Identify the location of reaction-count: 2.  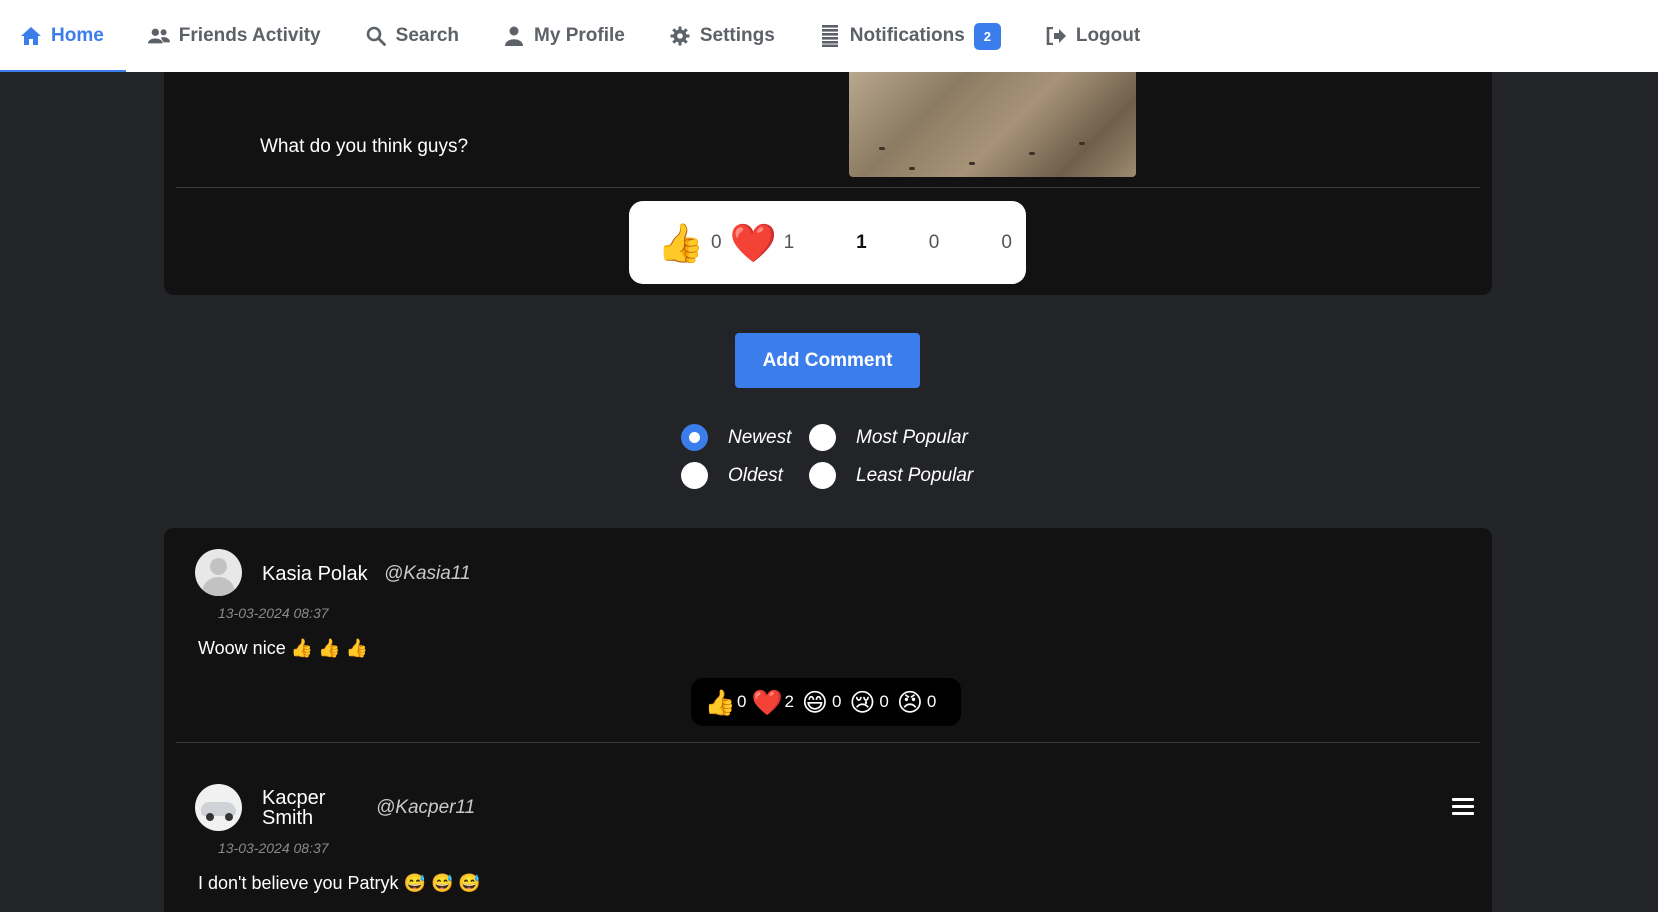
(789, 701).